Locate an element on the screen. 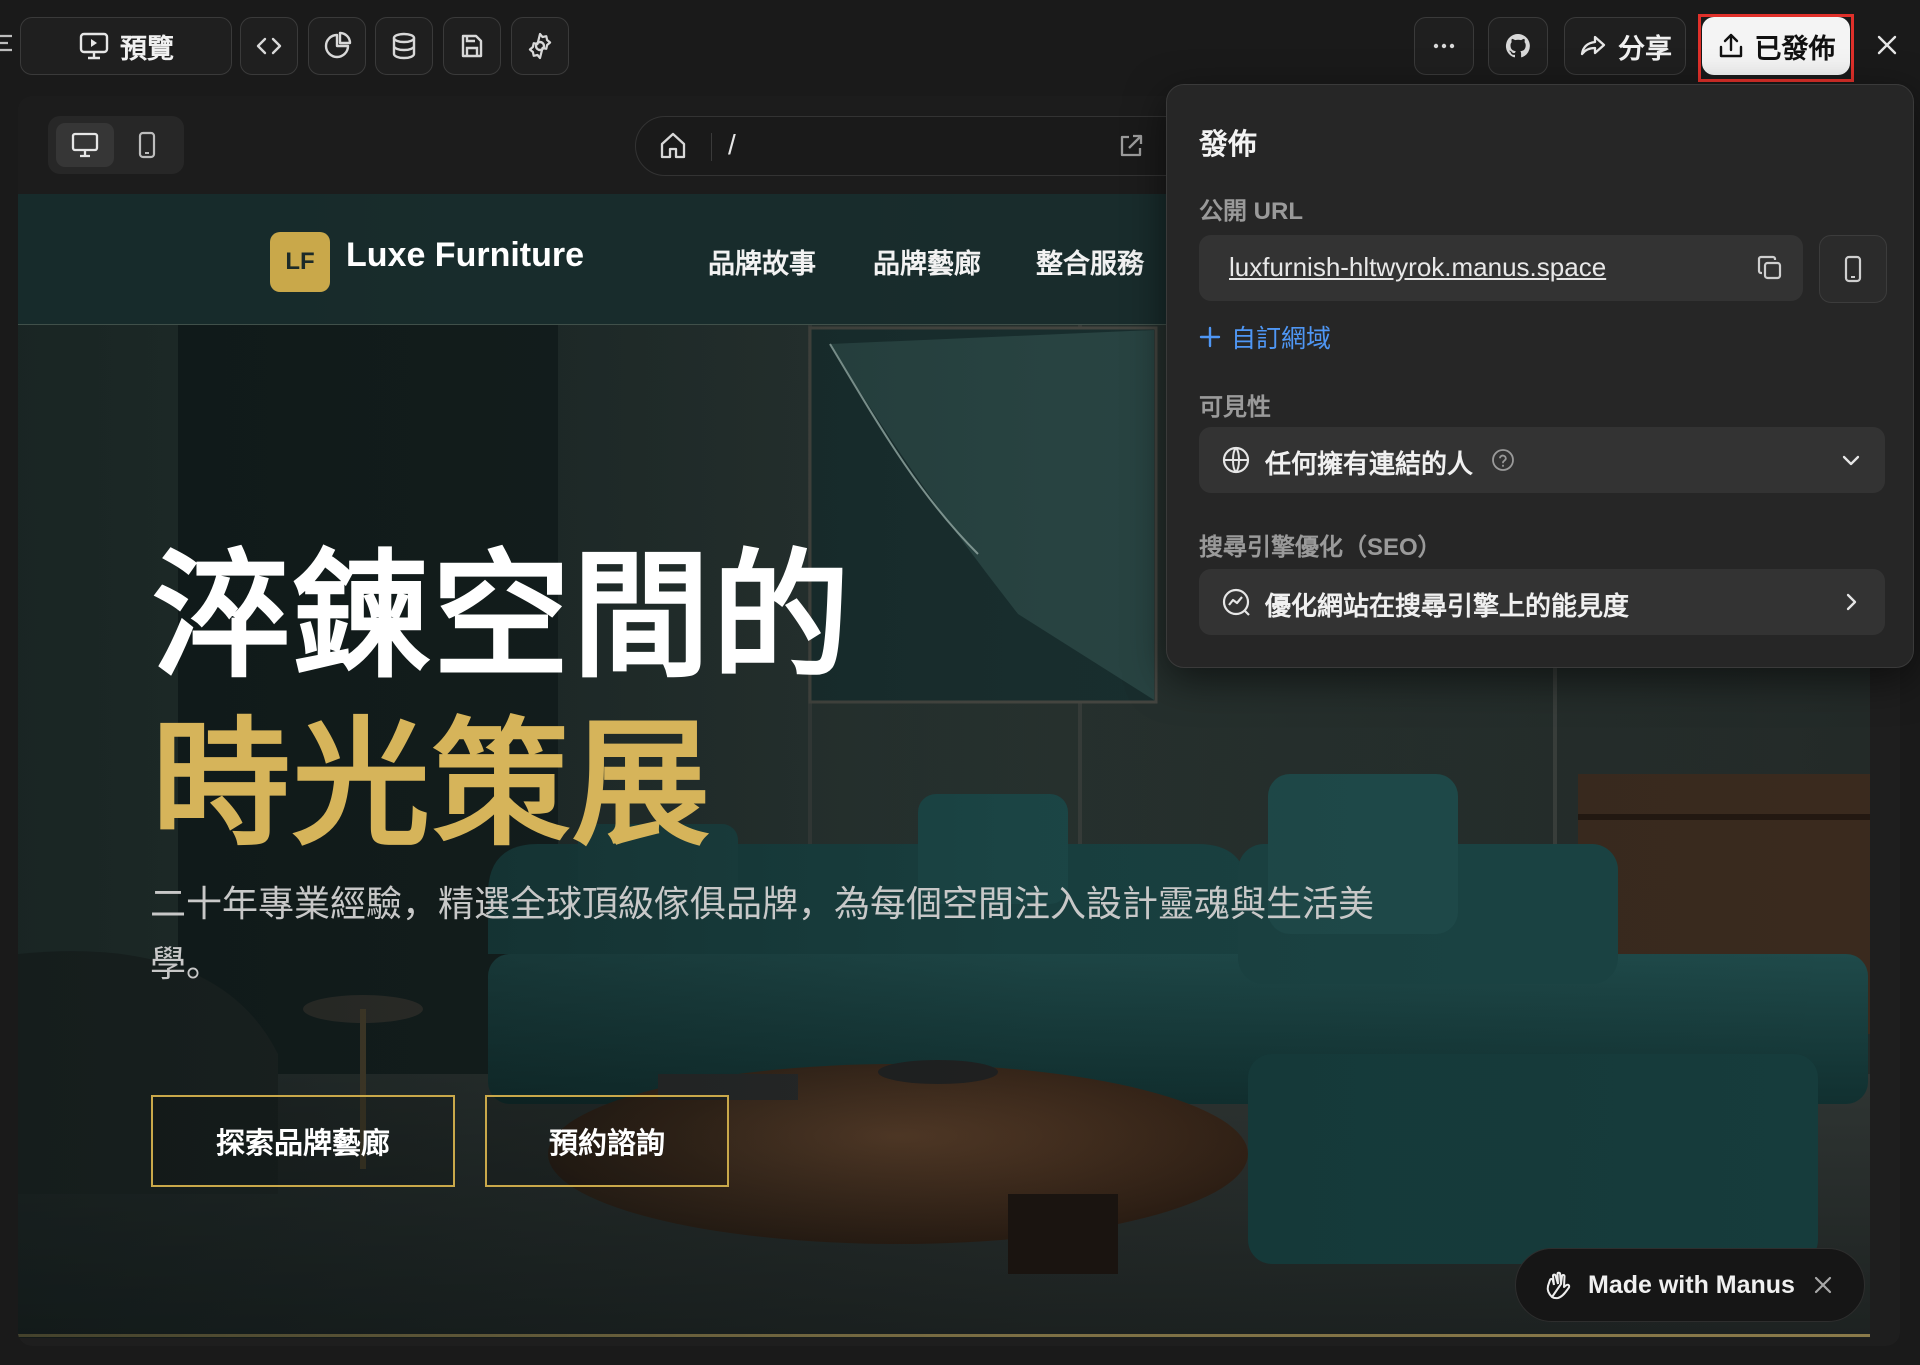 This screenshot has width=1920, height=1365. sidebar-toggle-icon is located at coordinates (7, 45).